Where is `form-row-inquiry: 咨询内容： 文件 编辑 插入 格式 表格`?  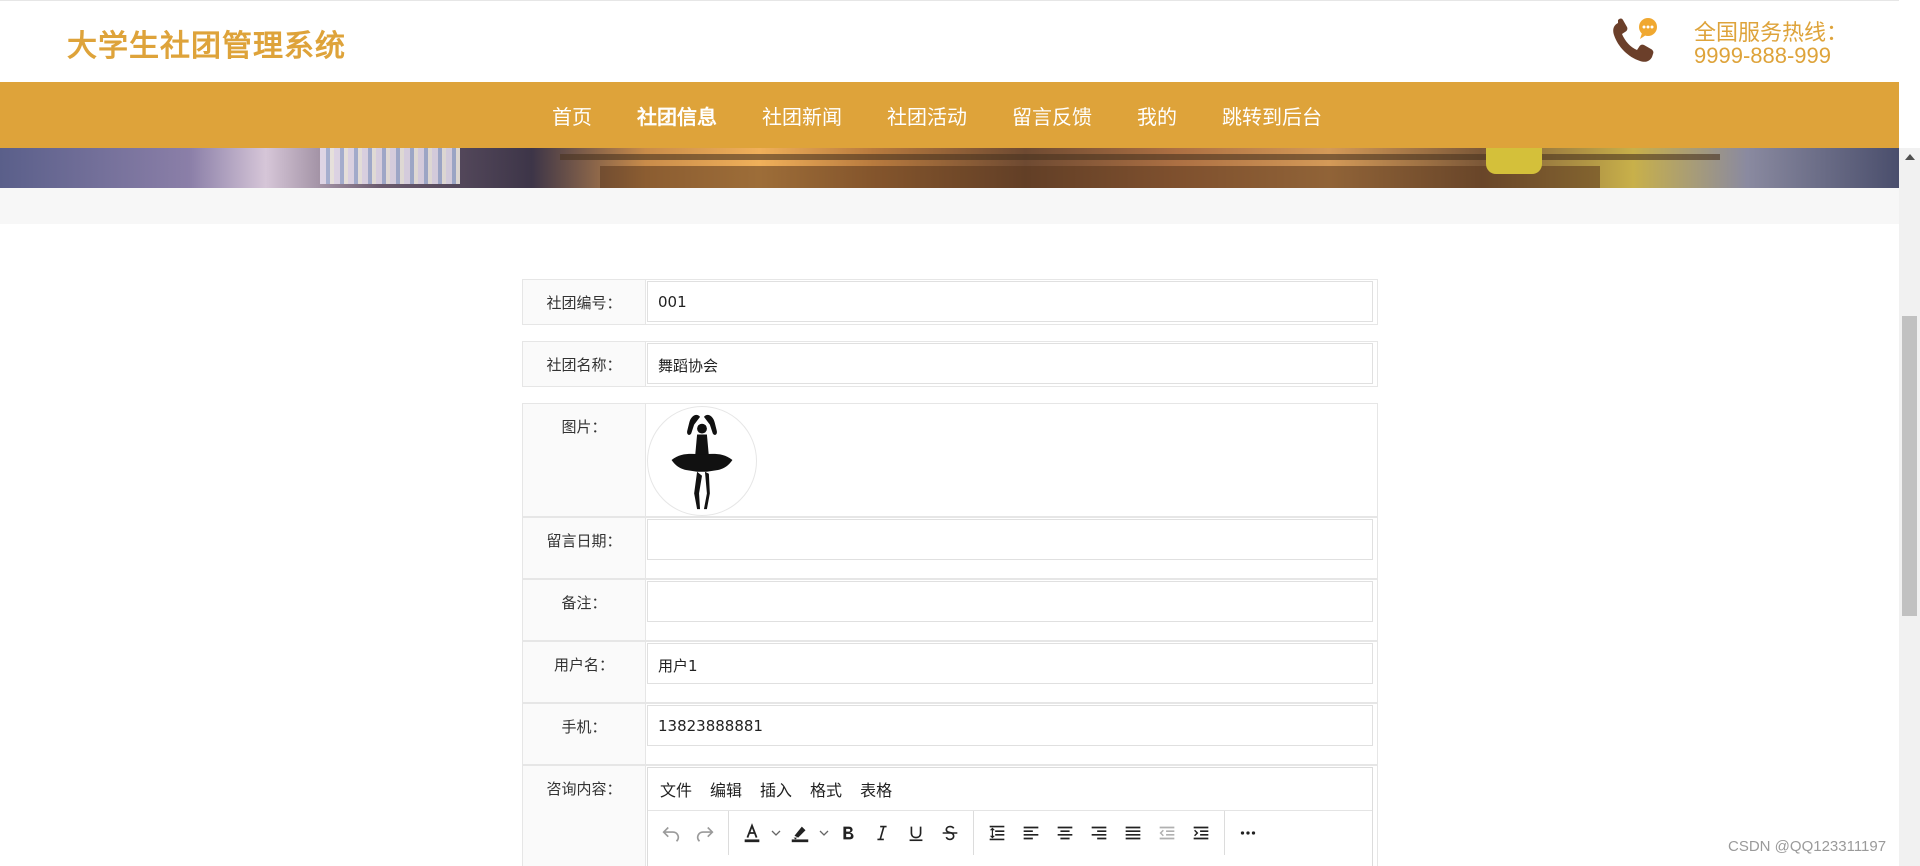 form-row-inquiry: 咨询内容： 文件 编辑 插入 格式 表格 is located at coordinates (950, 815).